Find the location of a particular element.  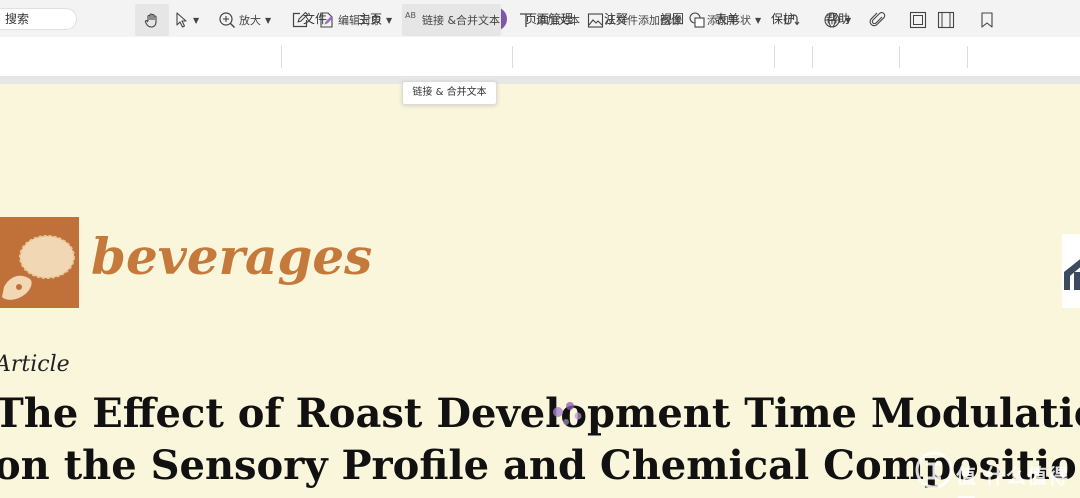

bookmark-button is located at coordinates (987, 20).